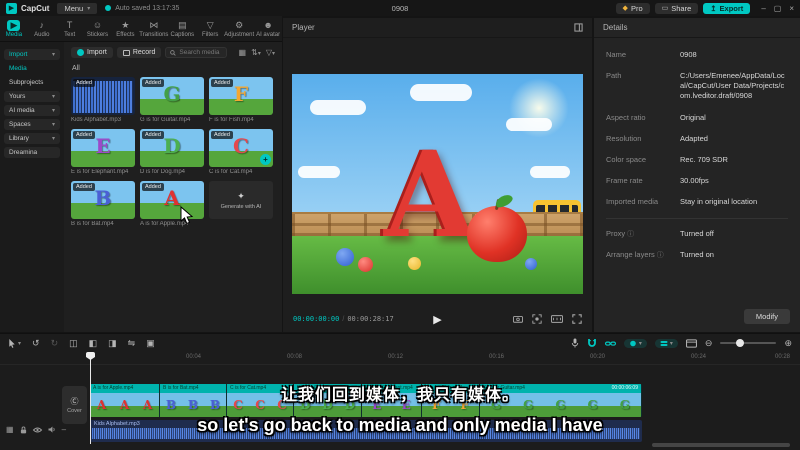 Image resolution: width=800 pixels, height=450 pixels. Describe the element at coordinates (172, 100) in the screenshot. I see `media-card-g-guitar: G Added G is for Guitar.mp4` at that location.